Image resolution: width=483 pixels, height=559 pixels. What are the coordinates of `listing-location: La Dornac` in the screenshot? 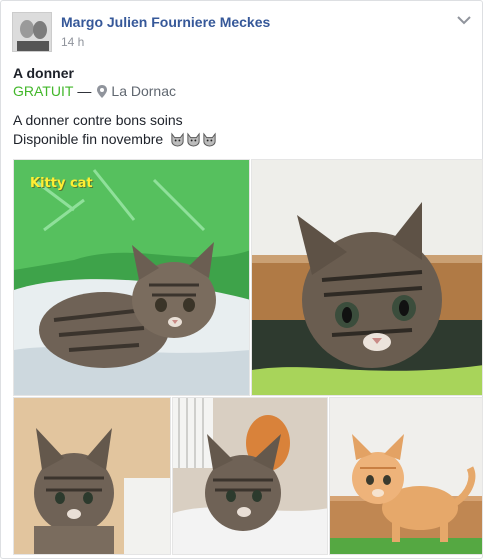 It's located at (143, 91).